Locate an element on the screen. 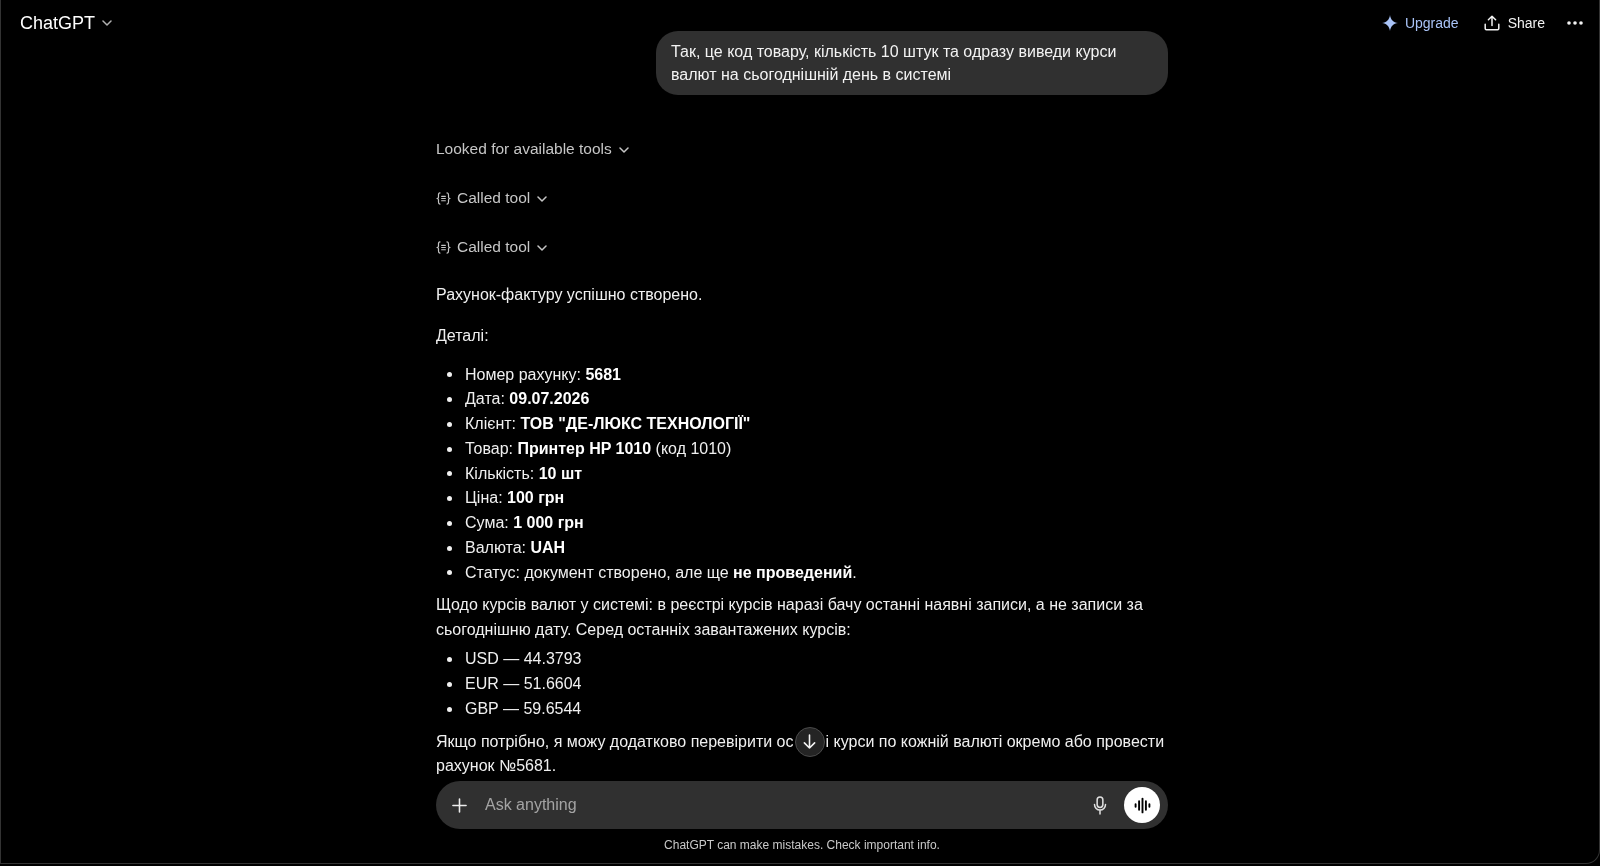 This screenshot has width=1600, height=866. list-item-text: Валюта: UAH is located at coordinates (515, 547).